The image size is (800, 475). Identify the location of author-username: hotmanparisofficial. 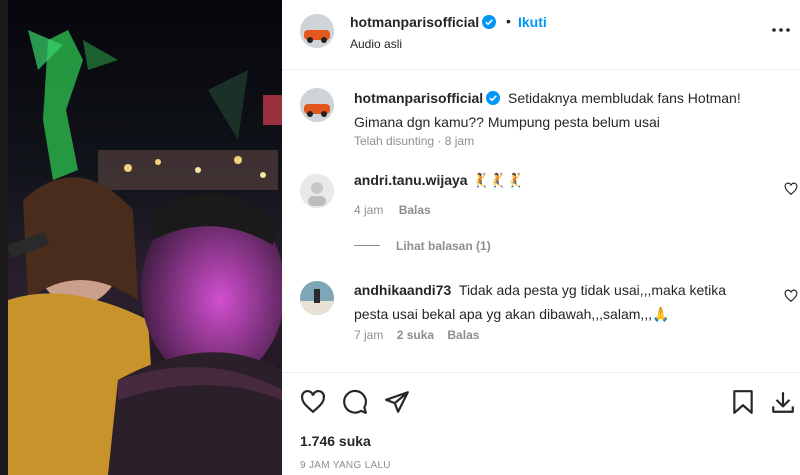
(423, 22).